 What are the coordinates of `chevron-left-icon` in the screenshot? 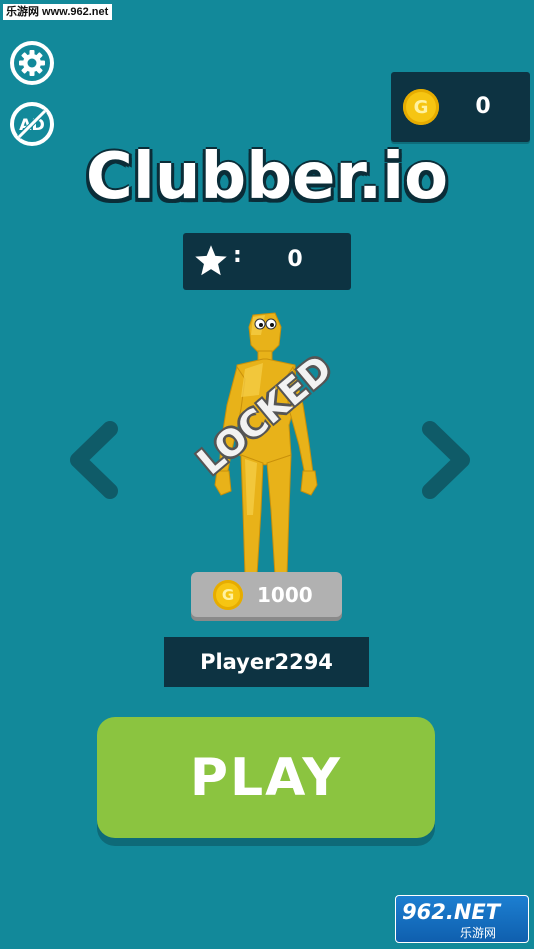 It's located at (94, 460).